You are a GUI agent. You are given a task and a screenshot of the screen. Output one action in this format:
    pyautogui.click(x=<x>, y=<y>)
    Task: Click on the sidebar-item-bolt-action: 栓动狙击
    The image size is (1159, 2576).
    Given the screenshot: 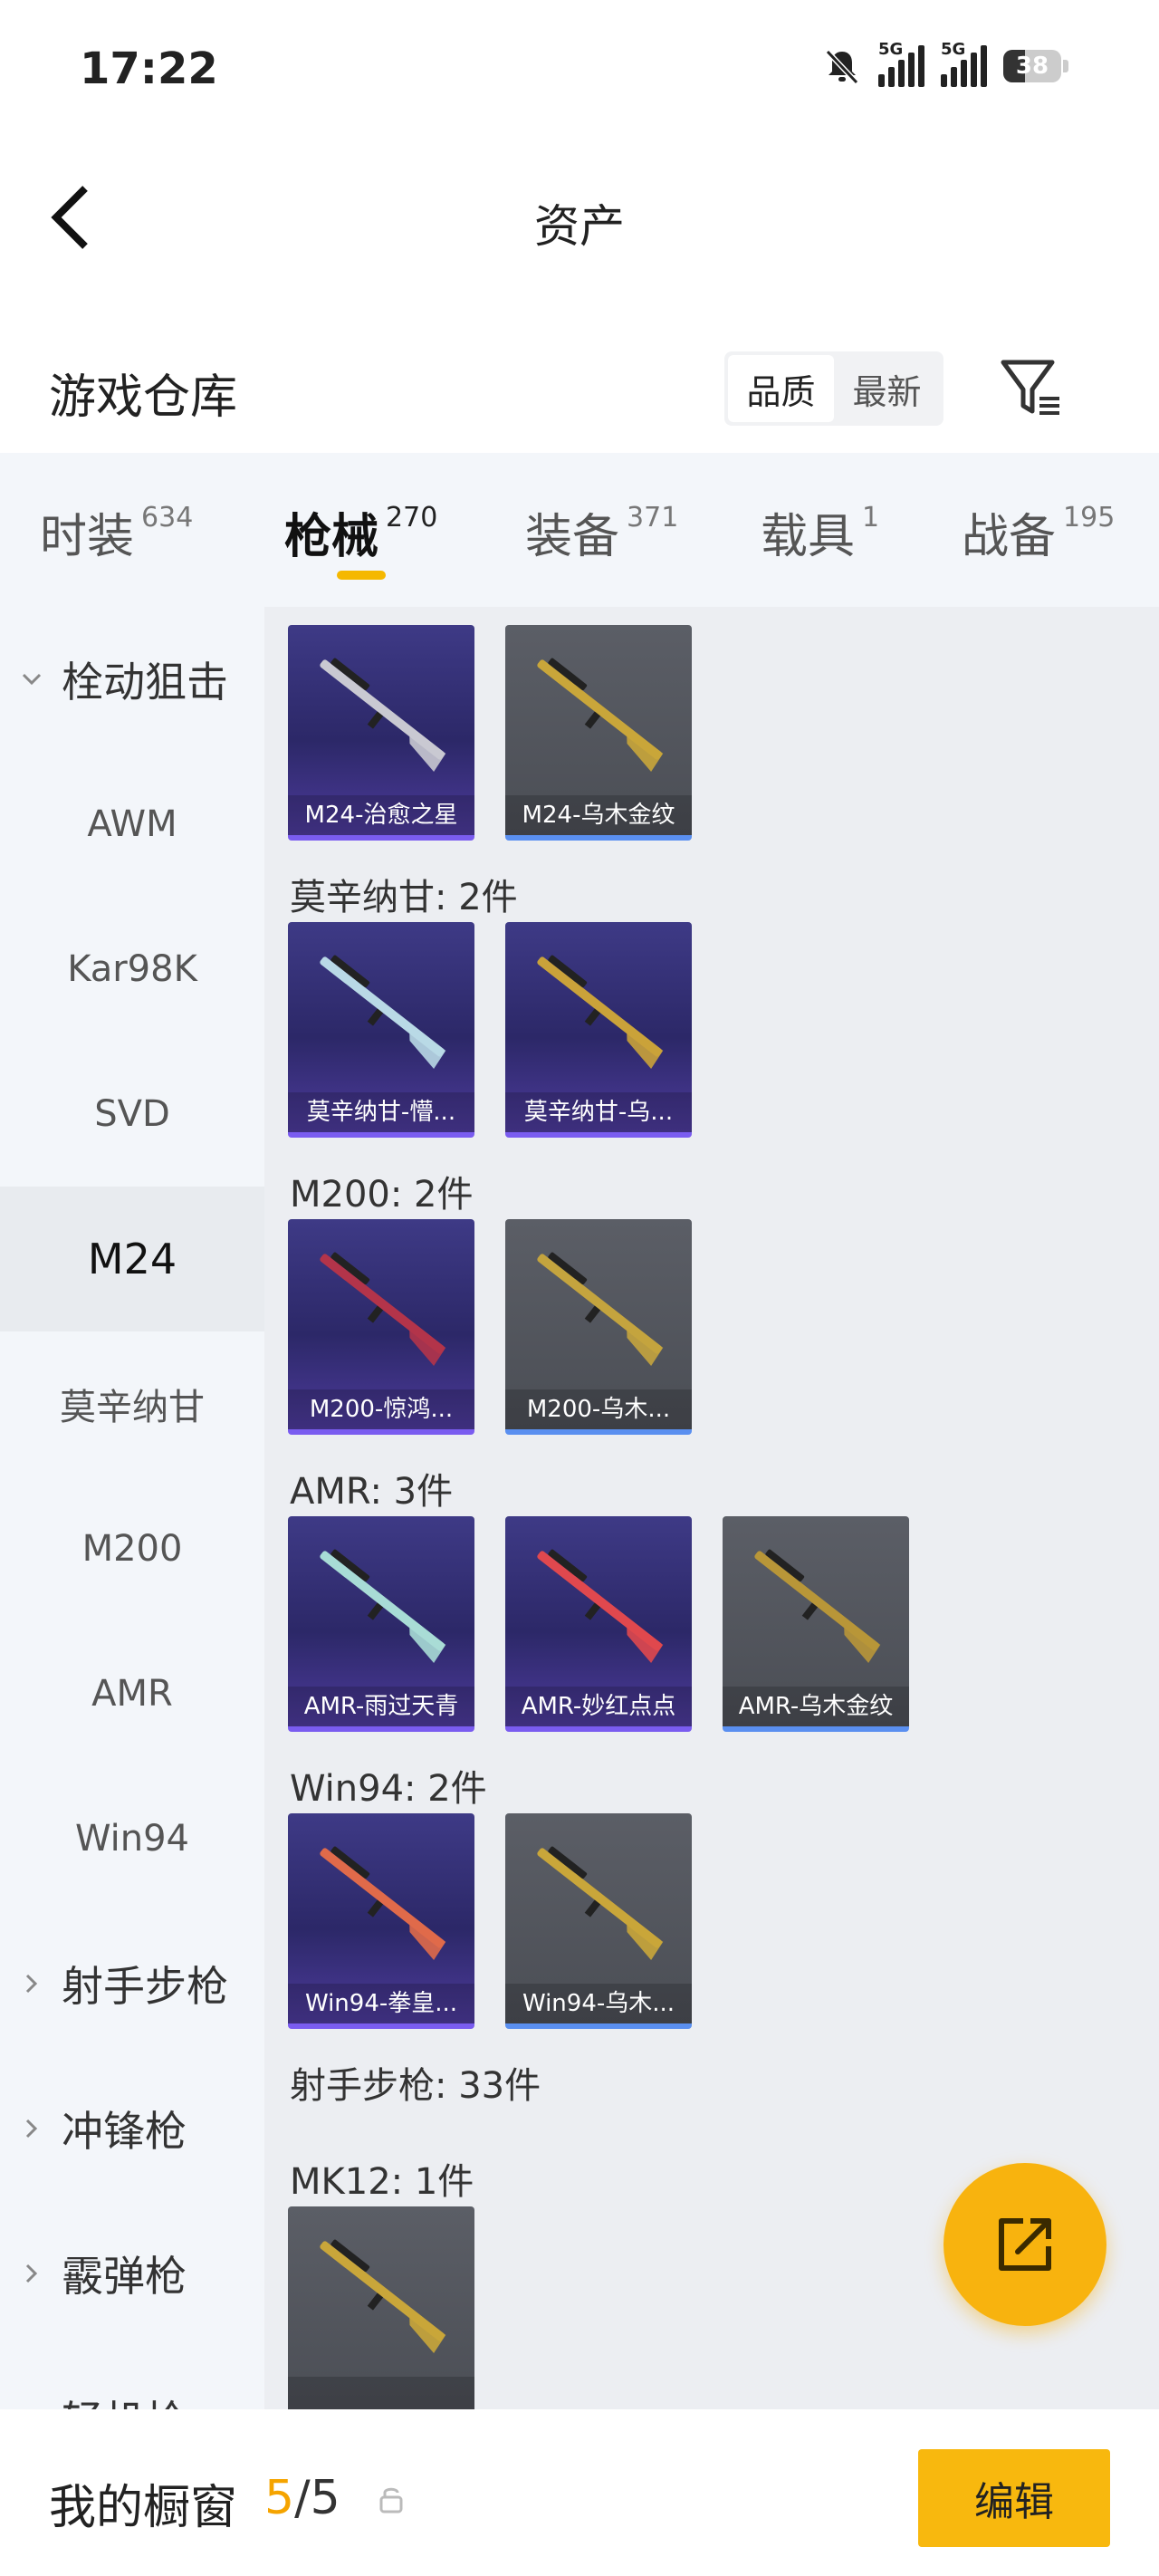 What is the action you would take?
    pyautogui.click(x=132, y=679)
    